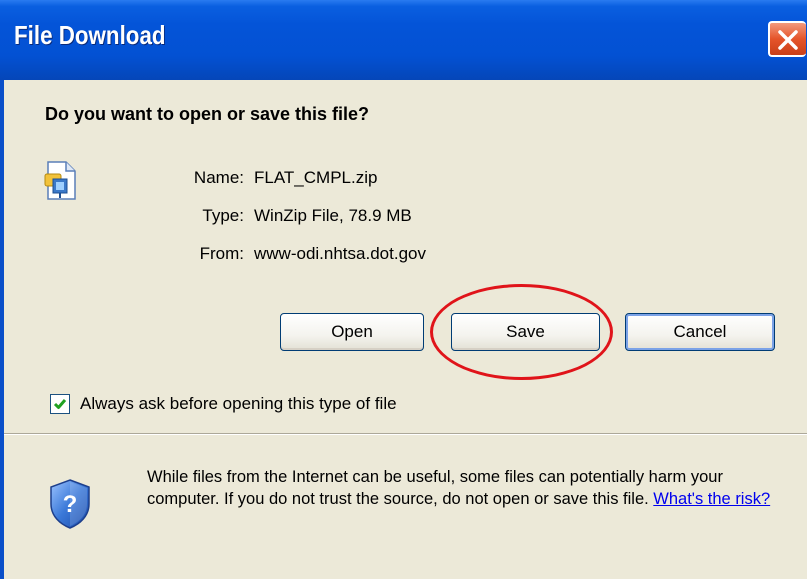  What do you see at coordinates (340, 253) in the screenshot?
I see `from-value: www-odi.nhtsa.dot.gov` at bounding box center [340, 253].